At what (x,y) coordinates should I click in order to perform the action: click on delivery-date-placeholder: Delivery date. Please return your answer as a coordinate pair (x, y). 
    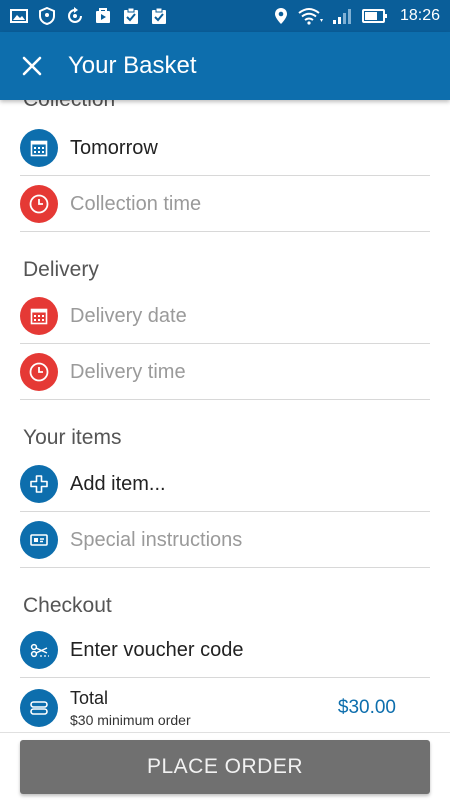
    Looking at the image, I should click on (128, 315).